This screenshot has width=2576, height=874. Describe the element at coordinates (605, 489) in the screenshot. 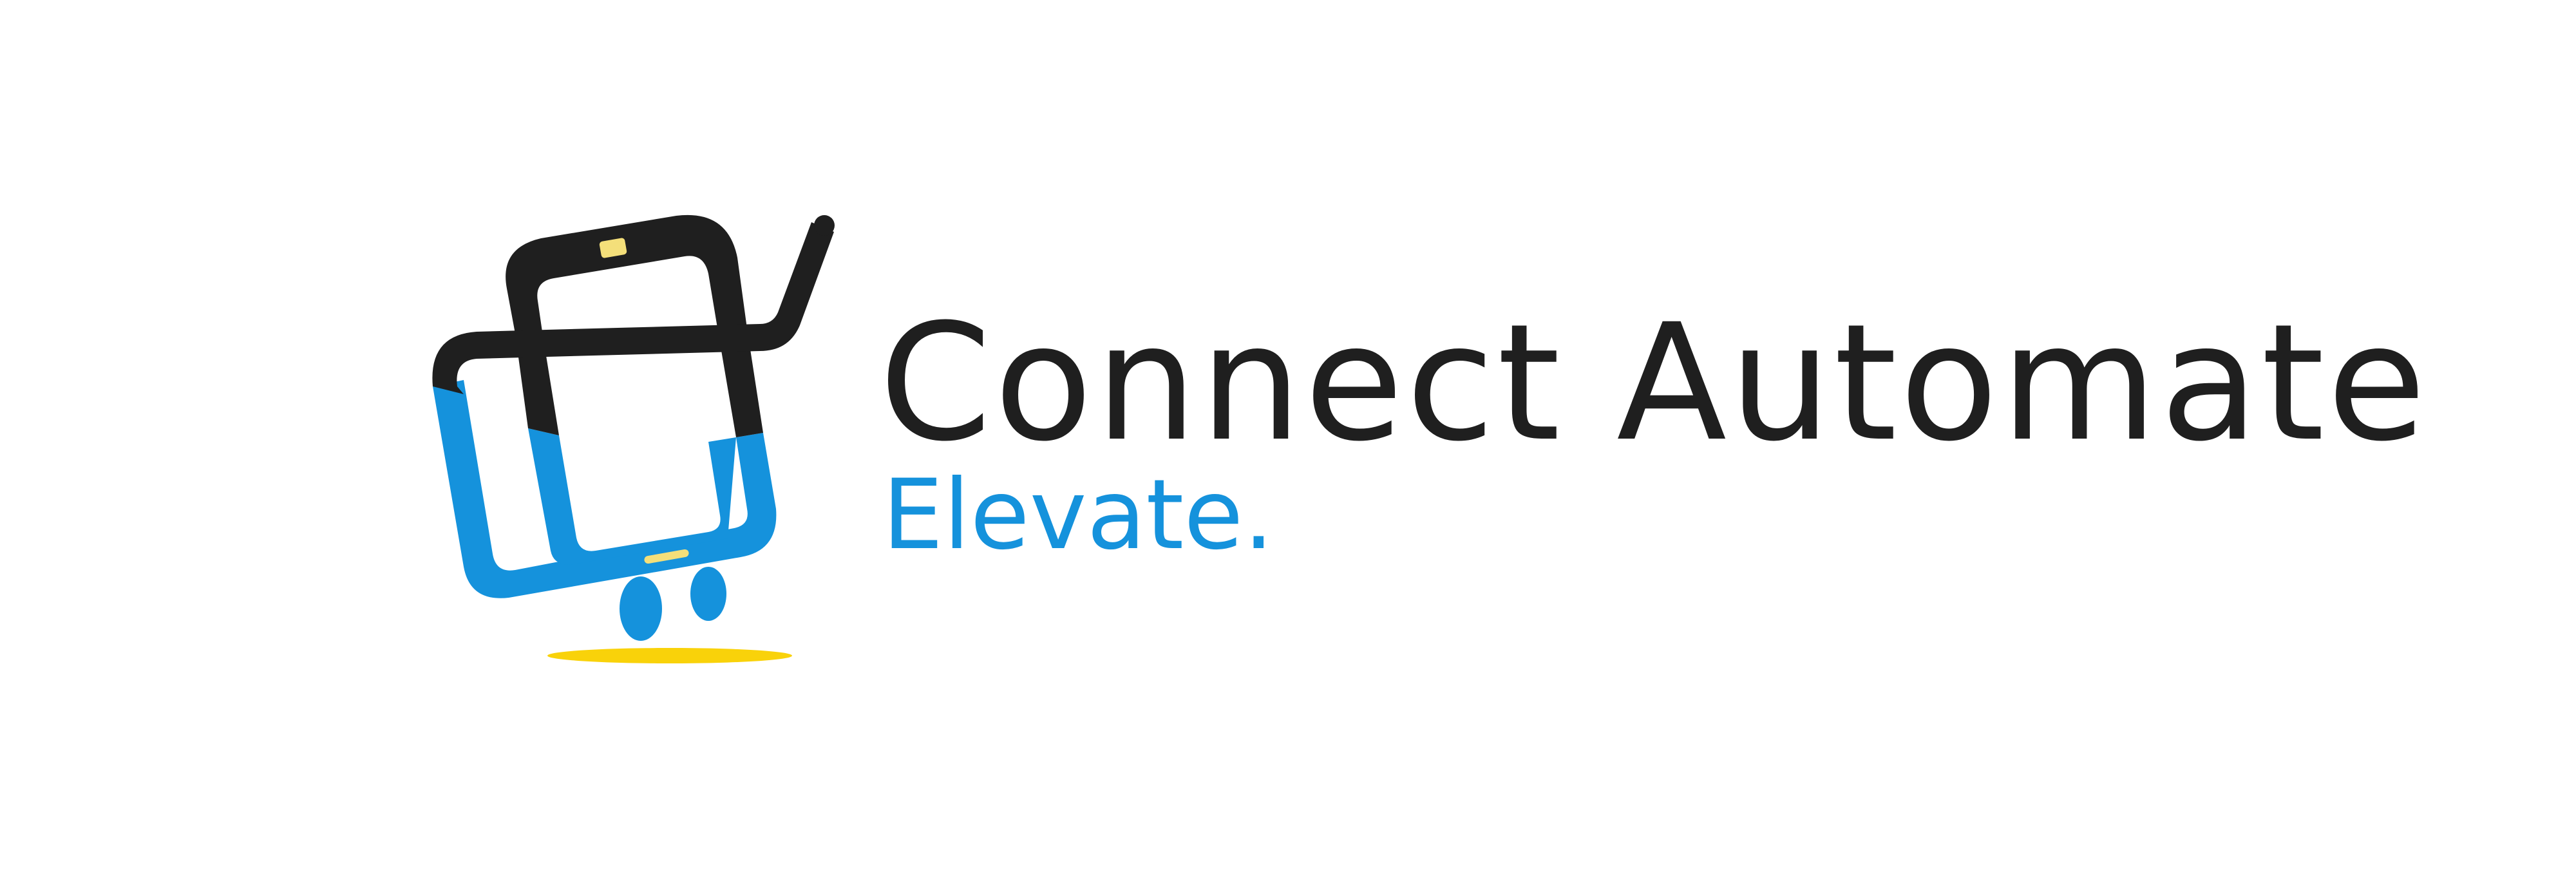

I see `blue-device-frame` at that location.